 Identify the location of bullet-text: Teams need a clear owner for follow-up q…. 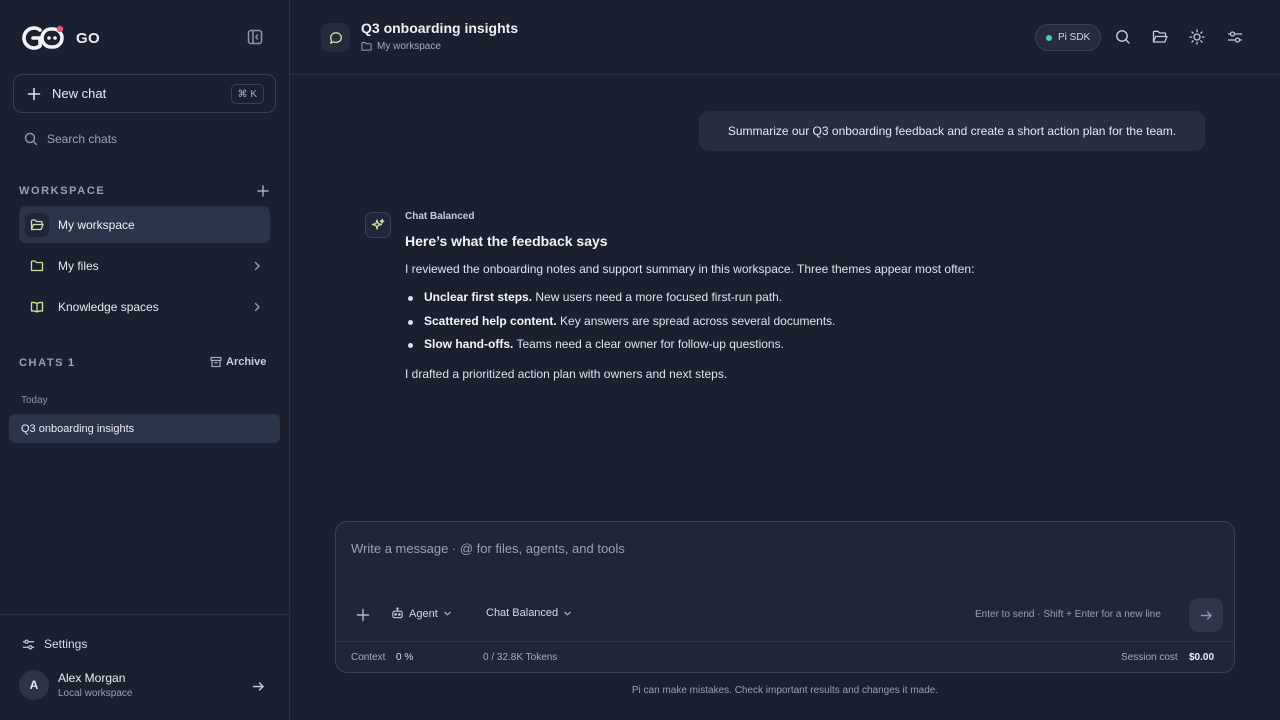
(648, 344).